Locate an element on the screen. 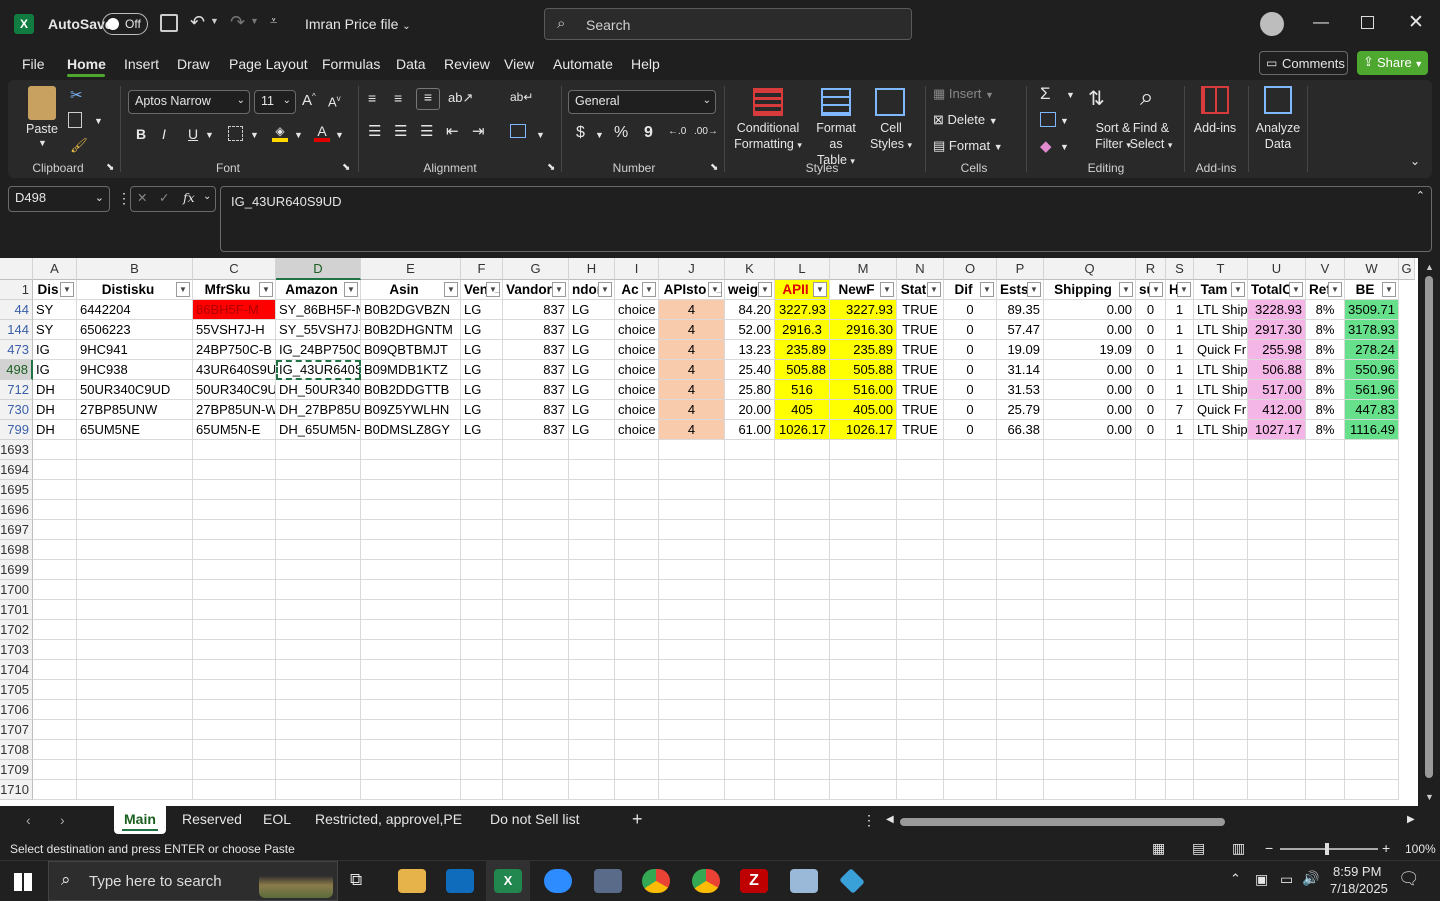 This screenshot has height=901, width=1440. filter-header-cell: Ac ▼ is located at coordinates (637, 290).